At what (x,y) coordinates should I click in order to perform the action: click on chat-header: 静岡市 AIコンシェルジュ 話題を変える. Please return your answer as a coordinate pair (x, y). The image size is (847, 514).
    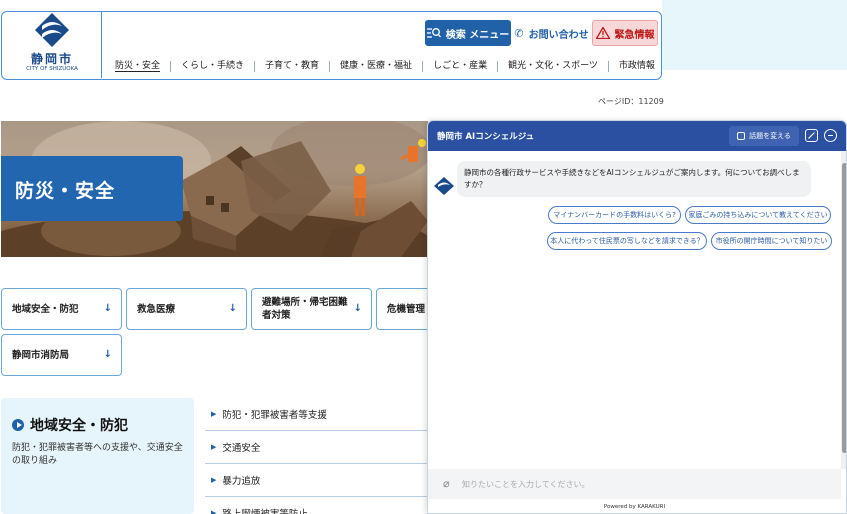
    Looking at the image, I should click on (637, 136).